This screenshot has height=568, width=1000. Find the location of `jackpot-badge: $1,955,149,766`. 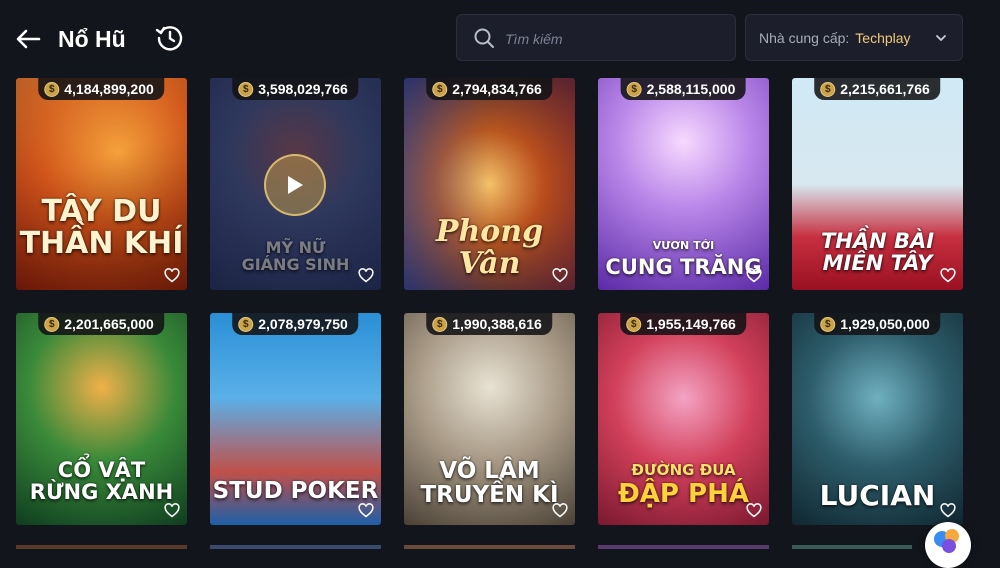

jackpot-badge: $1,955,149,766 is located at coordinates (683, 324).